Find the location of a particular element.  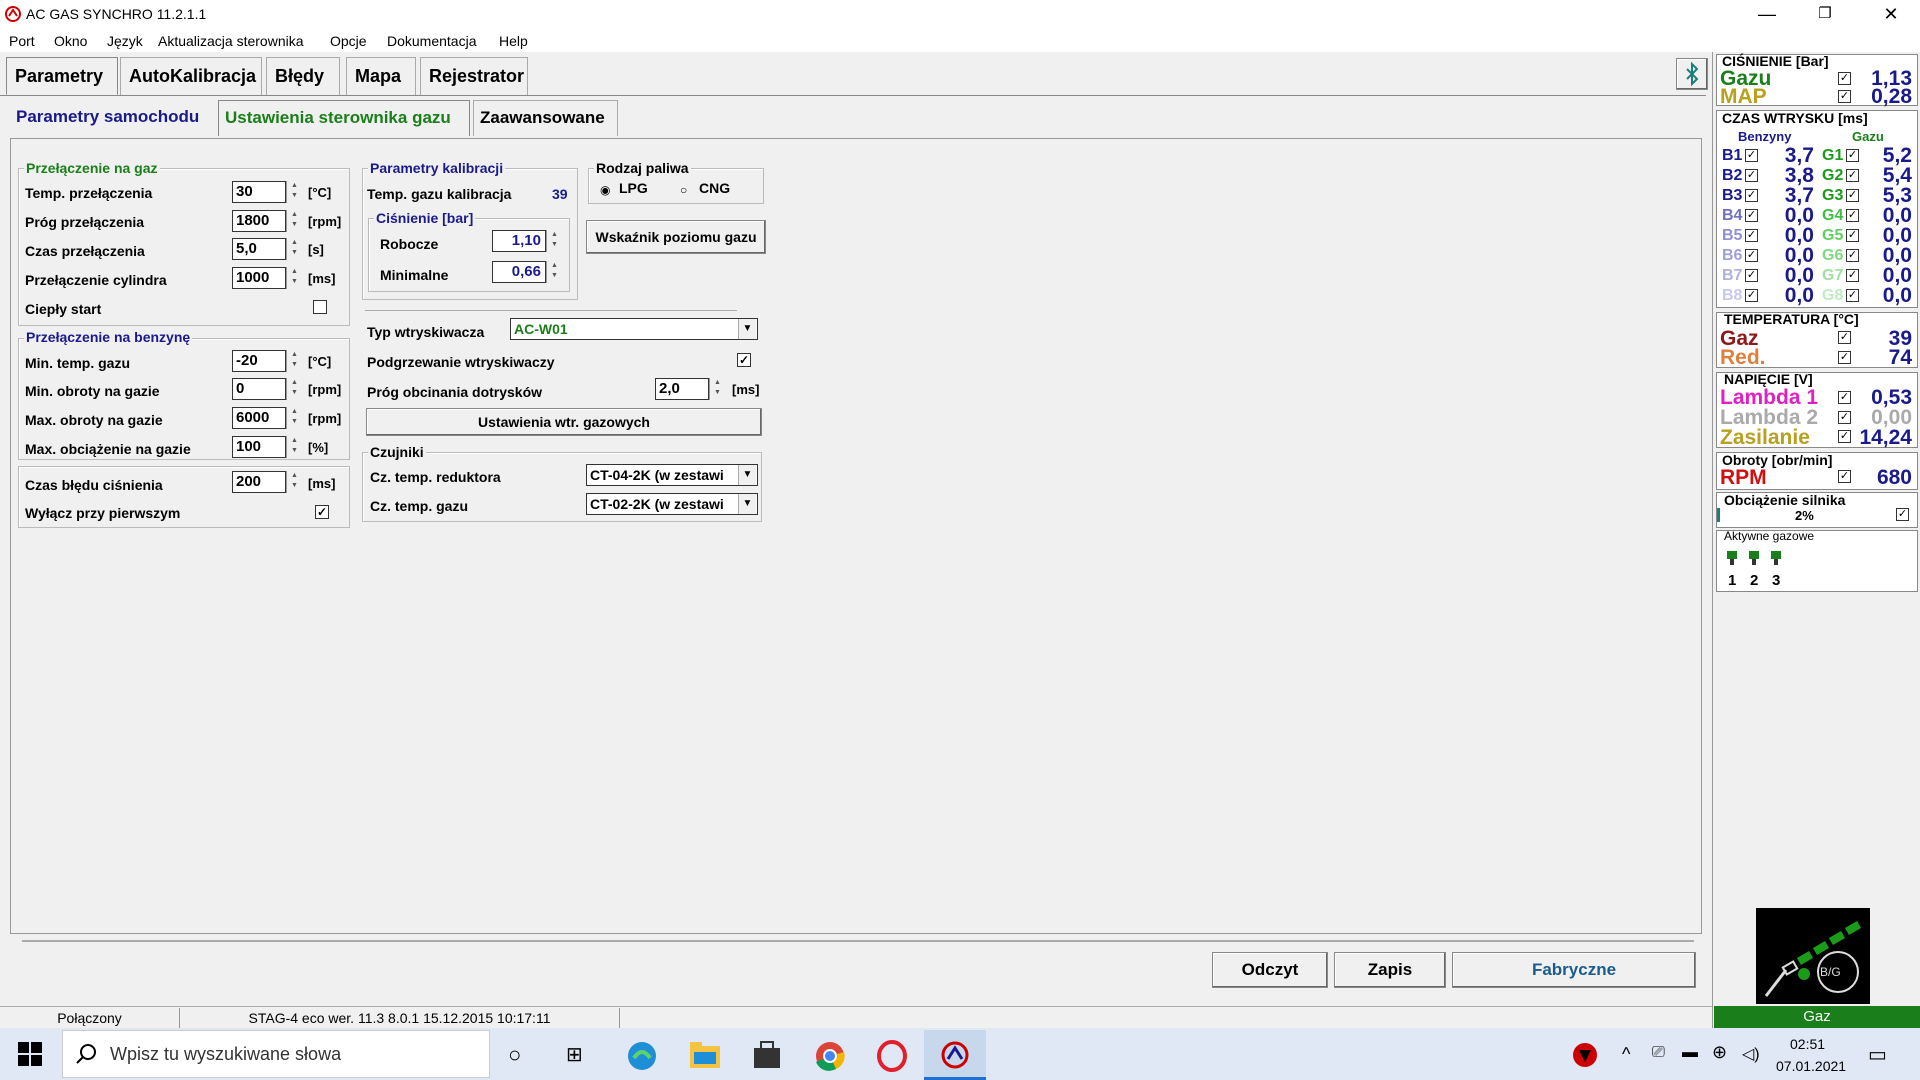

cylinder-switch-stepper: ▲ ▼ is located at coordinates (294, 278).